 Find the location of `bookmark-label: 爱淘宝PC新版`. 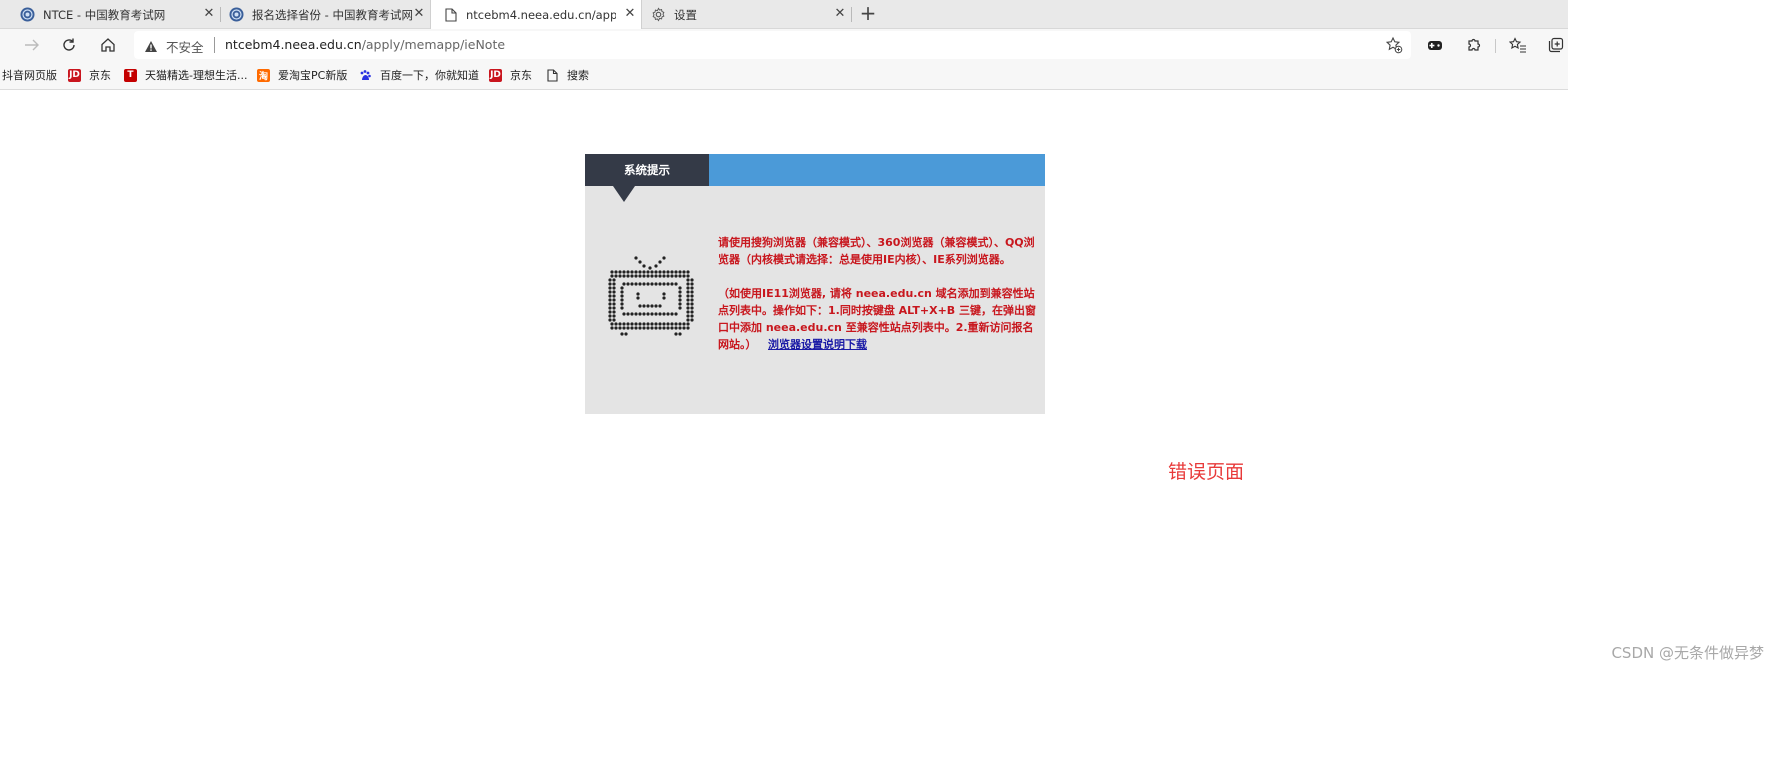

bookmark-label: 爱淘宝PC新版 is located at coordinates (313, 75).